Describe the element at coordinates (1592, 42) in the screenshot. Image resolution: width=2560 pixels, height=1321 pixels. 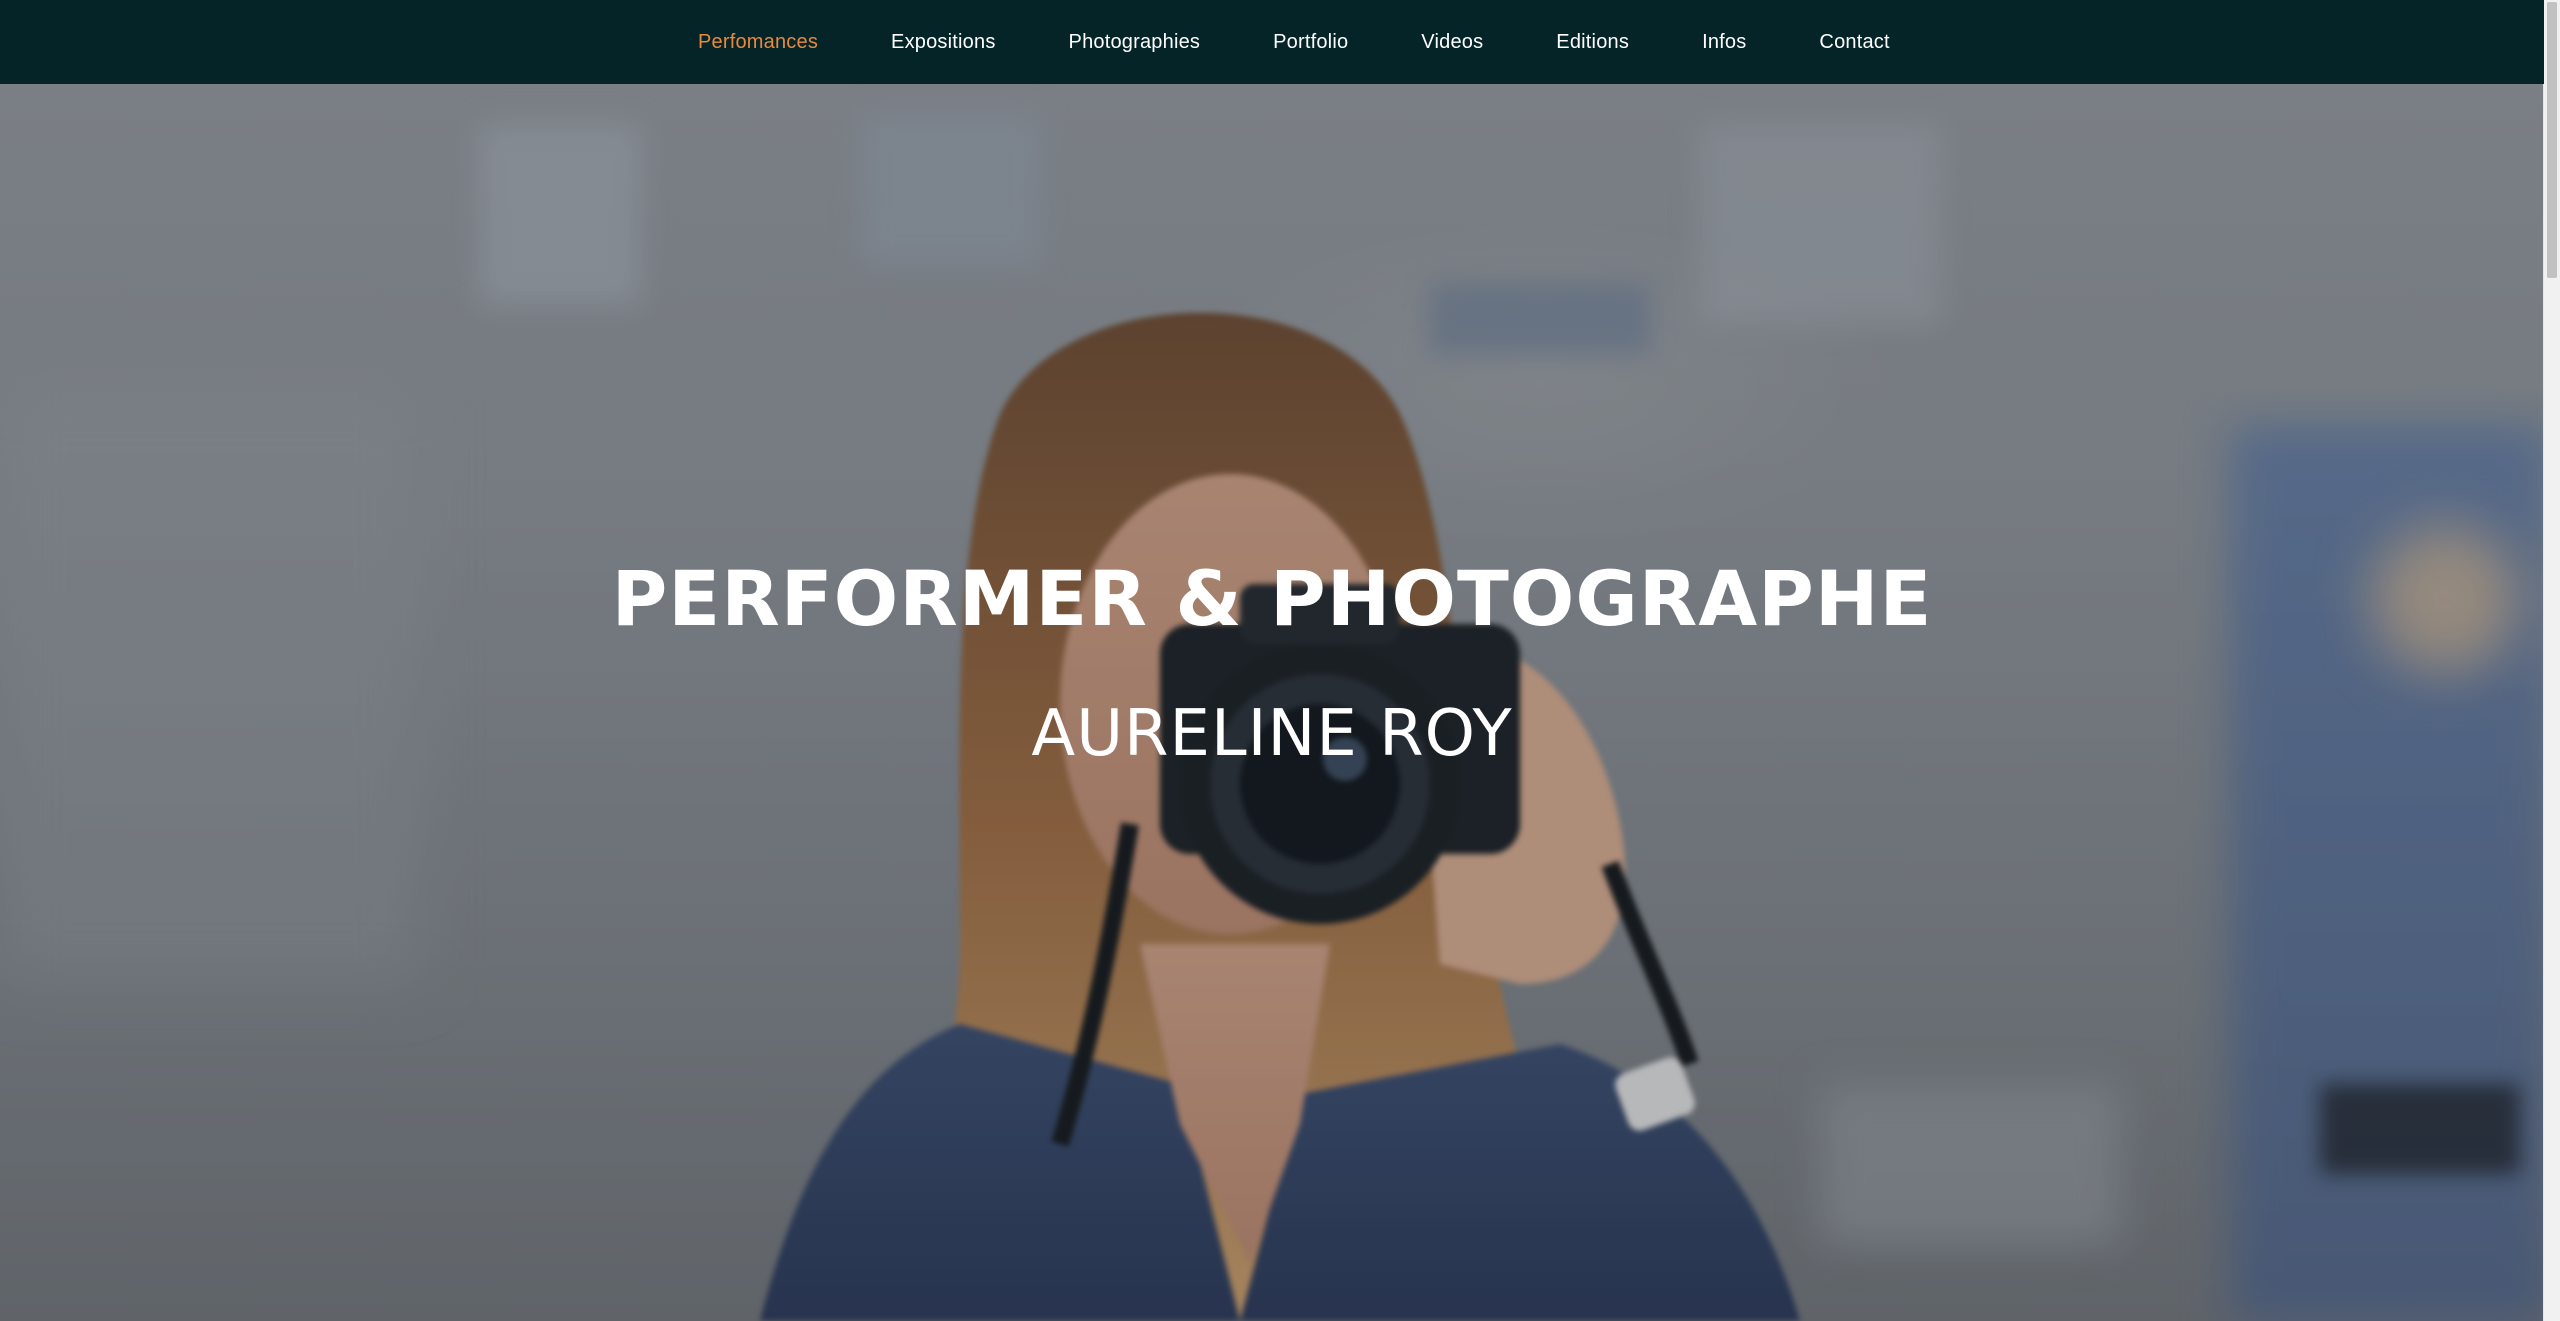
I see `nav-item-editions: Editions` at that location.